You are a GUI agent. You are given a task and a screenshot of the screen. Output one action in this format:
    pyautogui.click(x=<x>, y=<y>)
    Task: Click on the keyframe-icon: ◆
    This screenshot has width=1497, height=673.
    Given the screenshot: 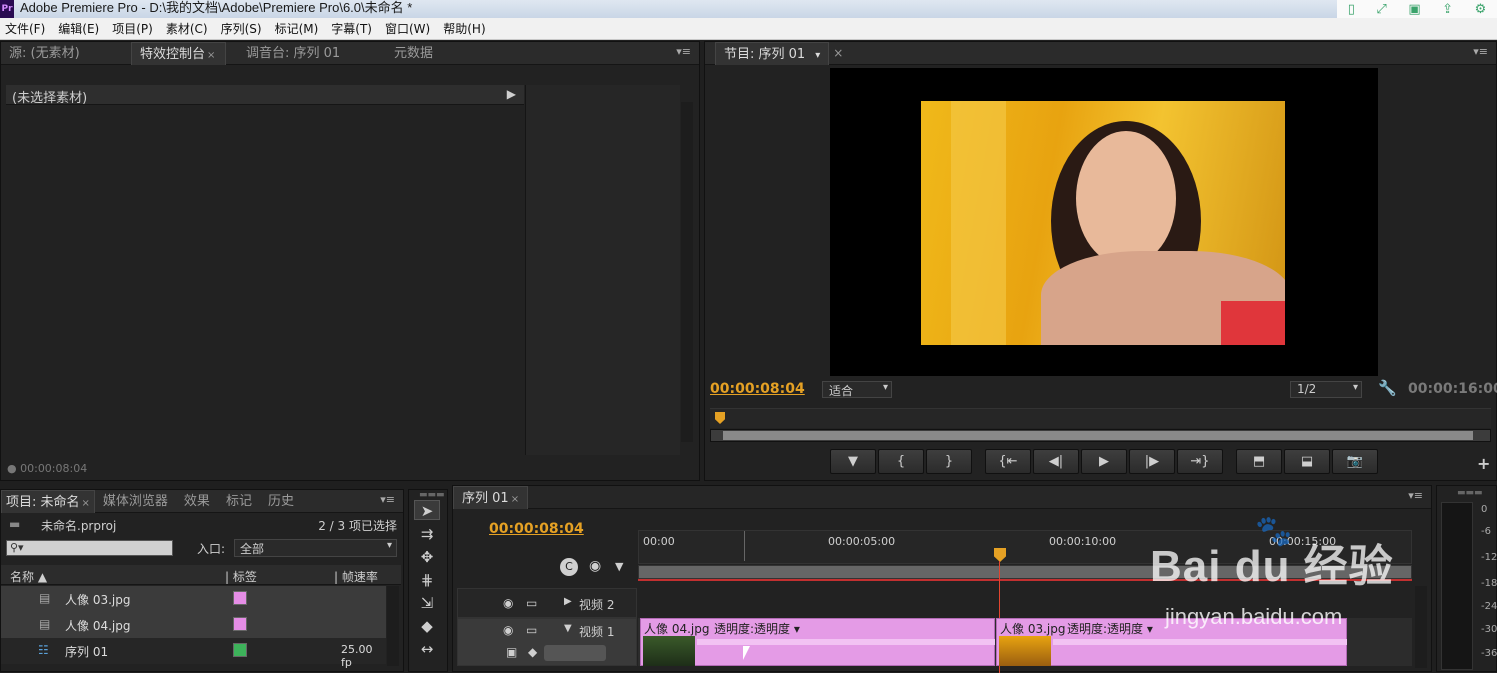 What is the action you would take?
    pyautogui.click(x=532, y=652)
    